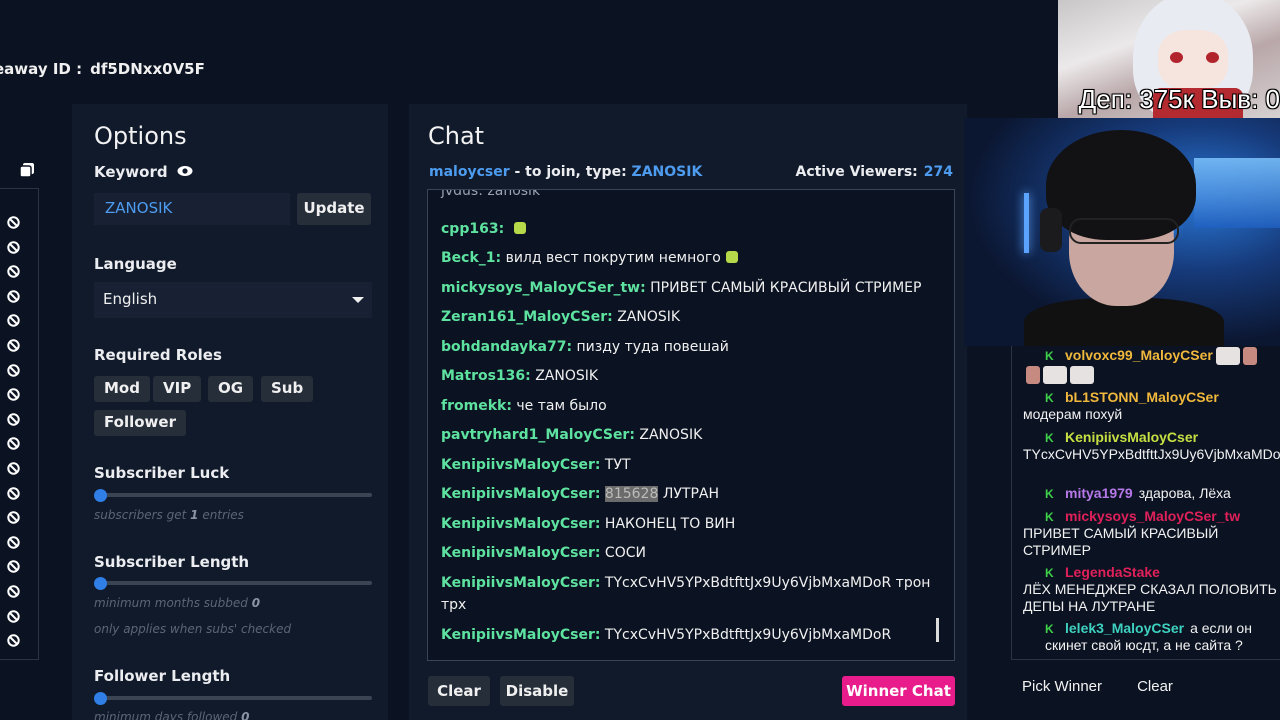  Describe the element at coordinates (147, 69) in the screenshot. I see `giveaway-id-value: df5DNxx0V5F` at that location.